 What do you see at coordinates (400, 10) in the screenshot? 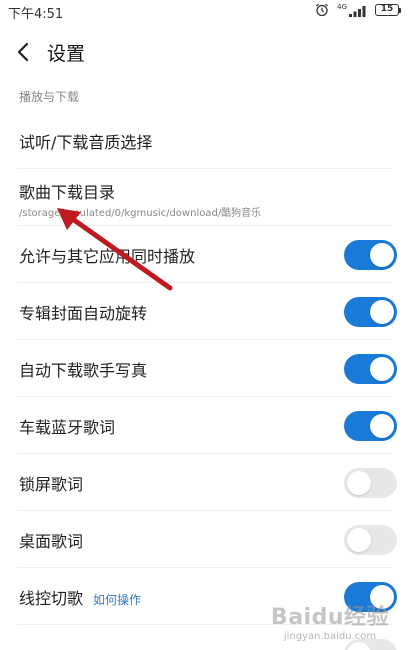
I see `battery-tip` at bounding box center [400, 10].